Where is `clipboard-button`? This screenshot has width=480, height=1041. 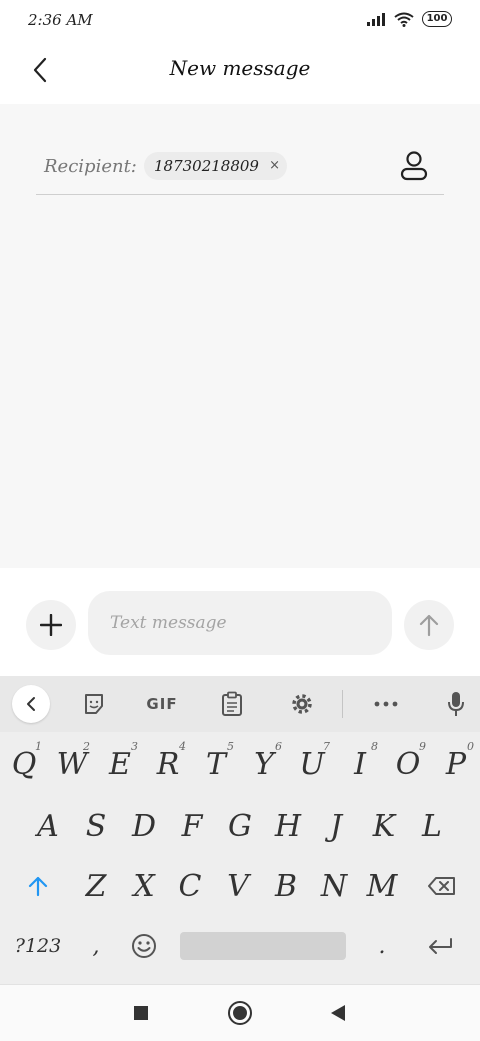 clipboard-button is located at coordinates (232, 704).